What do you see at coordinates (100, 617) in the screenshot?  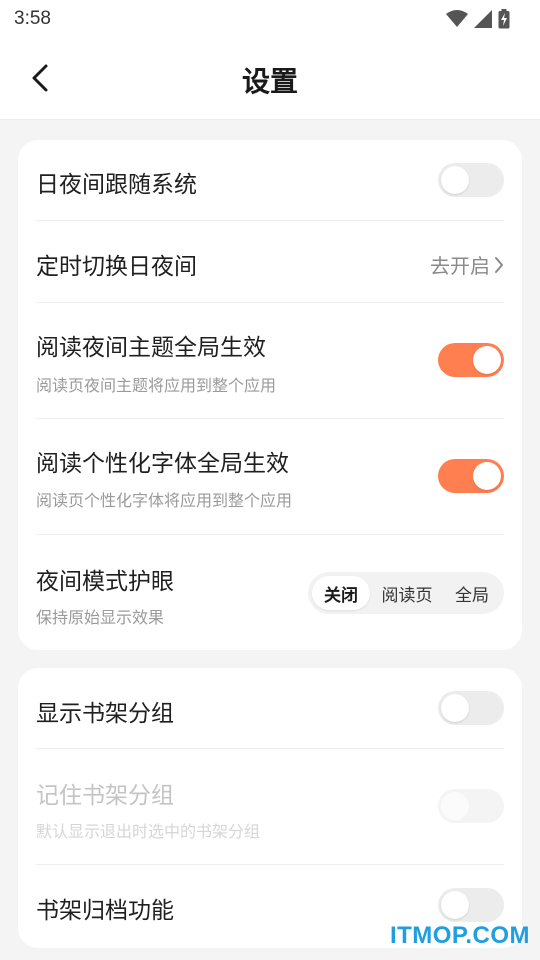 I see `row-subtitle: 保持原始显示效果` at bounding box center [100, 617].